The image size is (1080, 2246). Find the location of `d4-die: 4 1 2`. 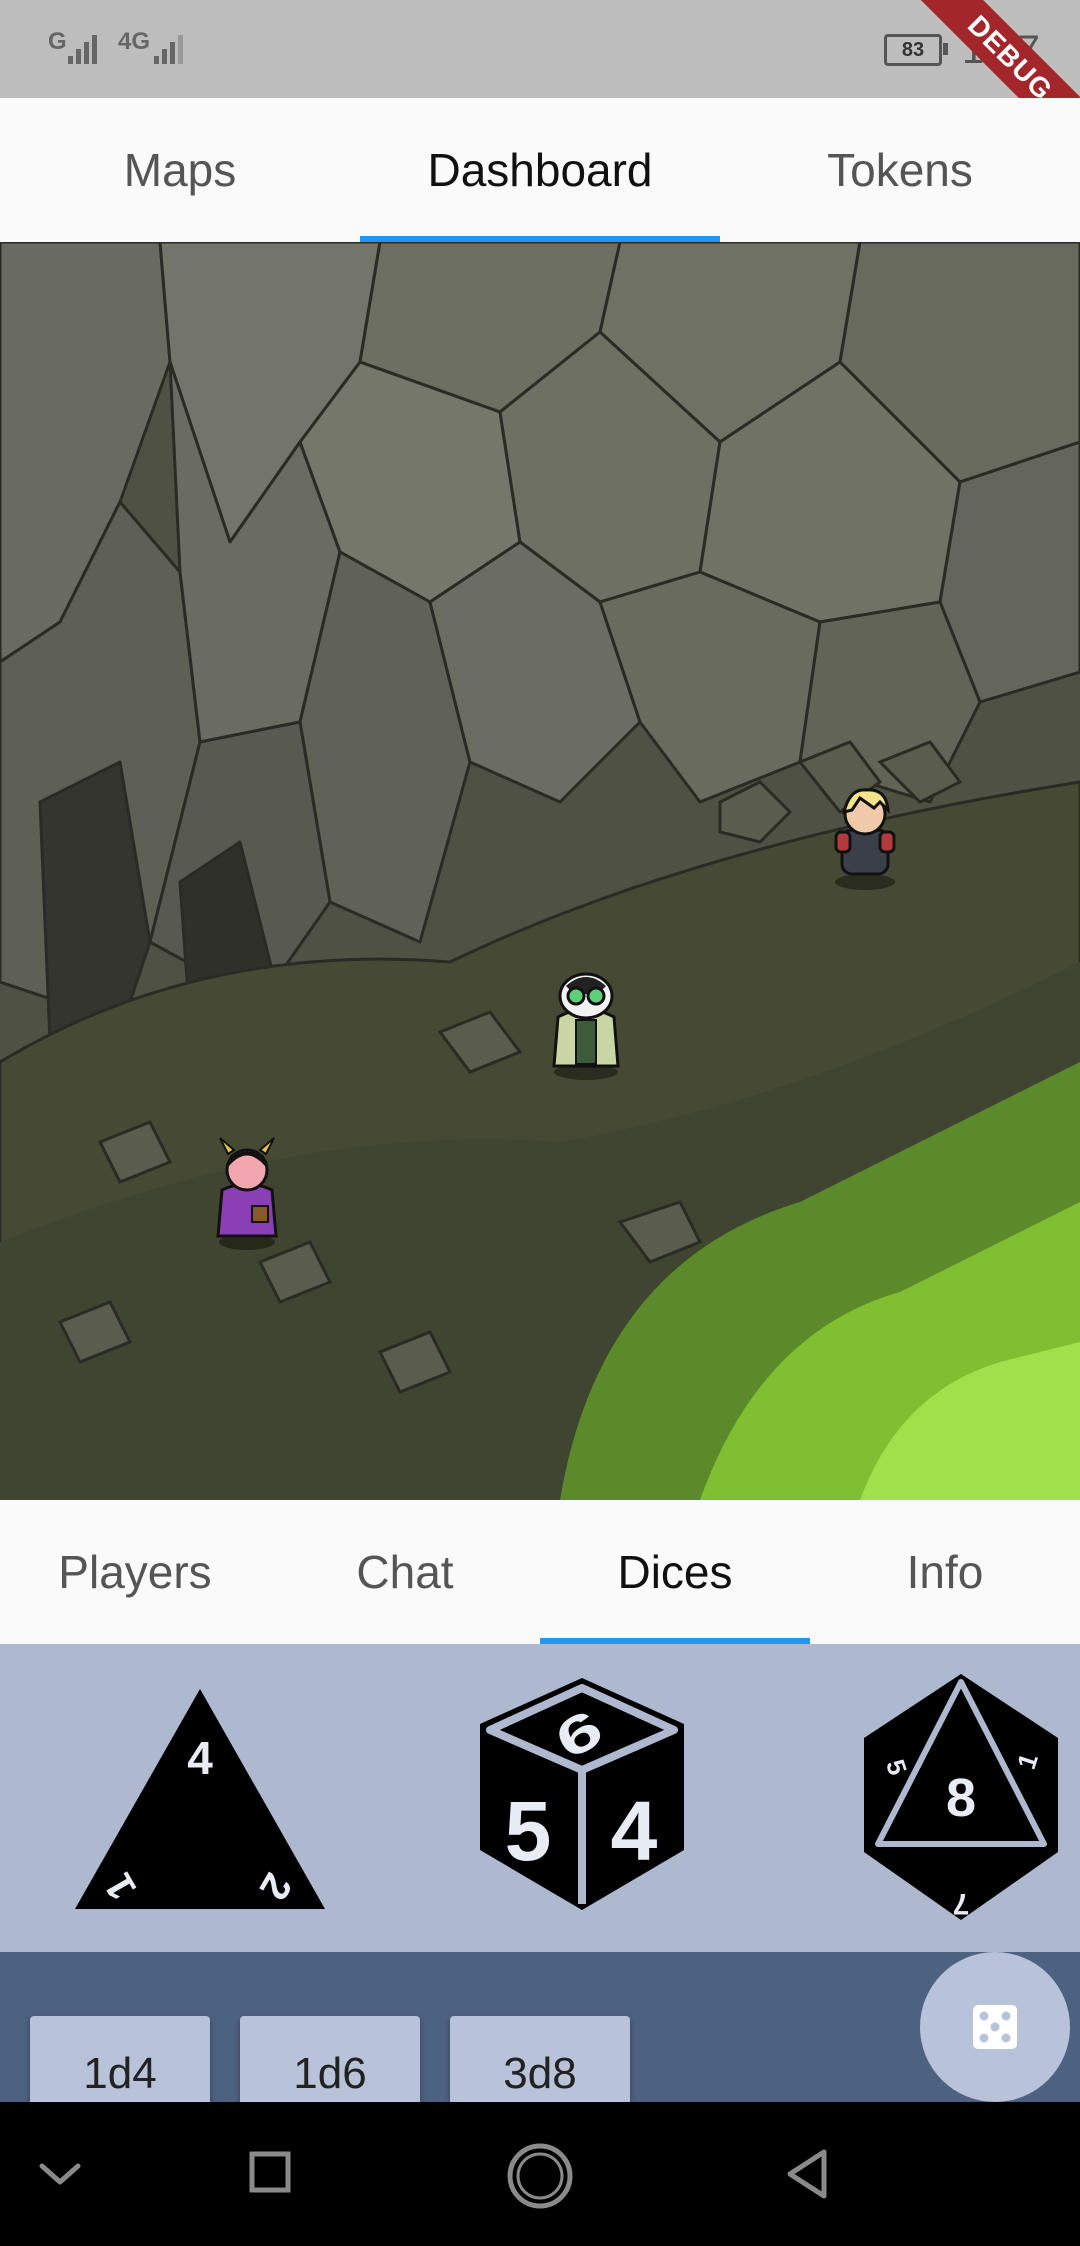

d4-die: 4 1 2 is located at coordinates (200, 1799).